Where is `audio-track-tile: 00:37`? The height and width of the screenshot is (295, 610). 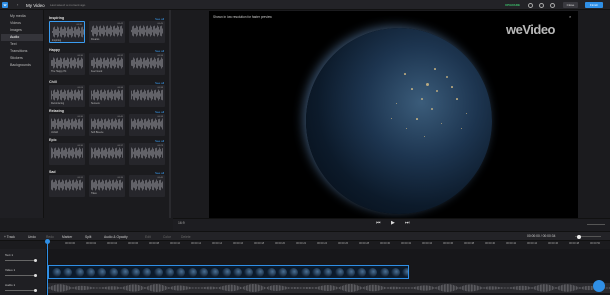
audio-track-tile: 00:37 is located at coordinates (107, 154).